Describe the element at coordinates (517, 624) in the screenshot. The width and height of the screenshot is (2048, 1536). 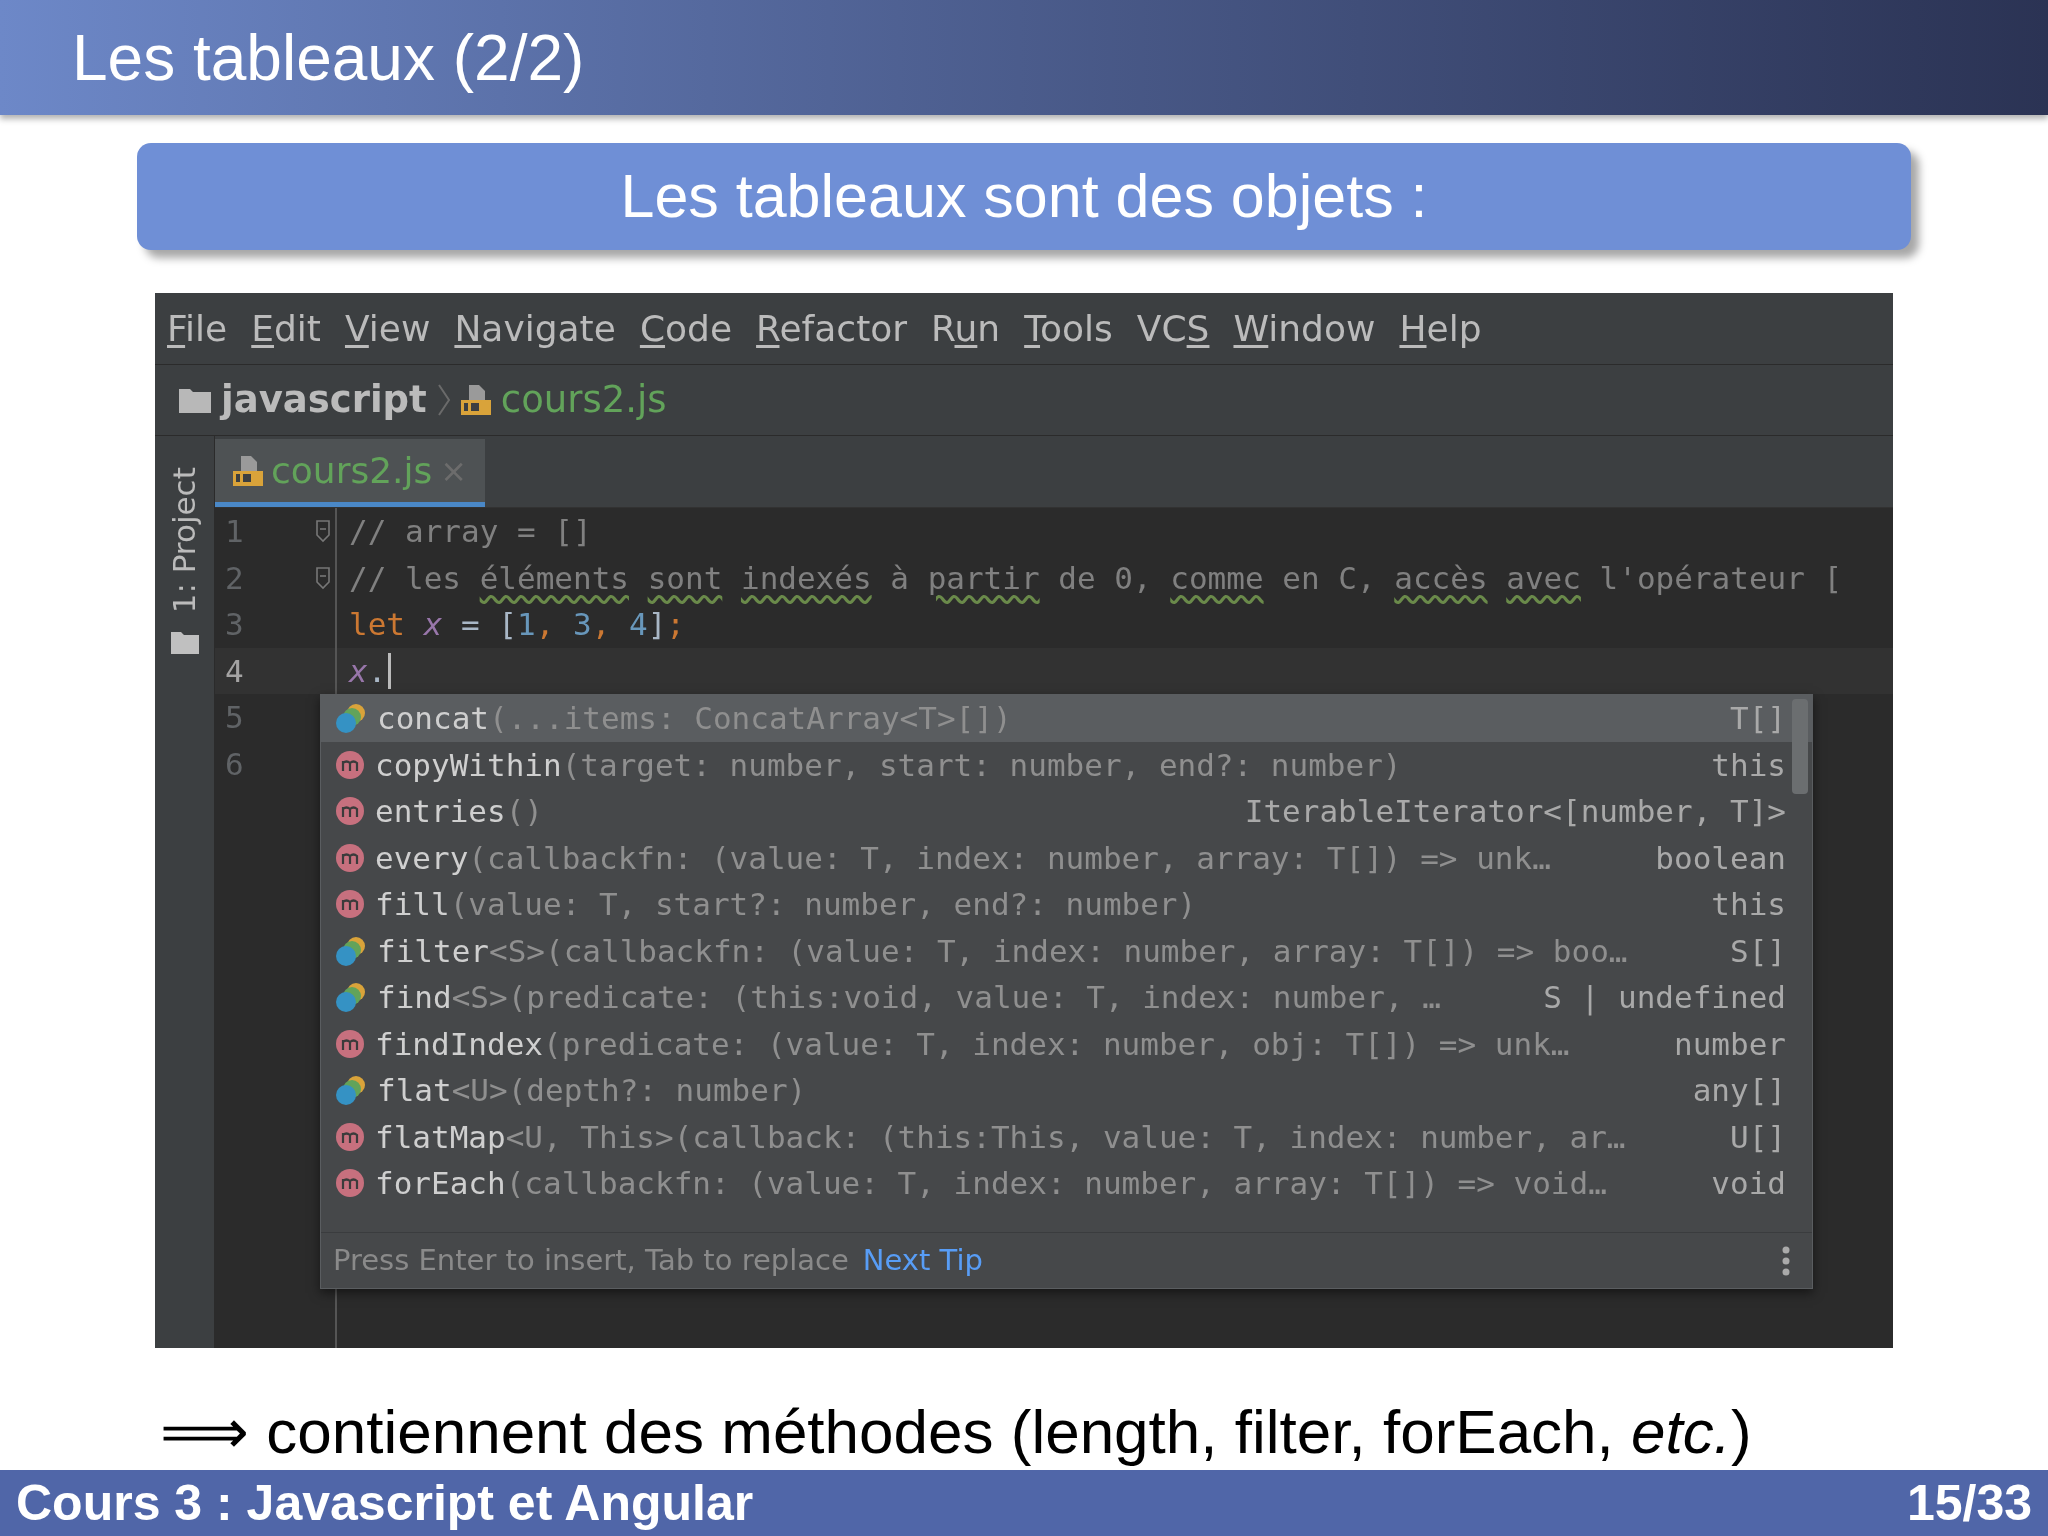
I see `code-line: let x = [1, 3, 4];` at that location.